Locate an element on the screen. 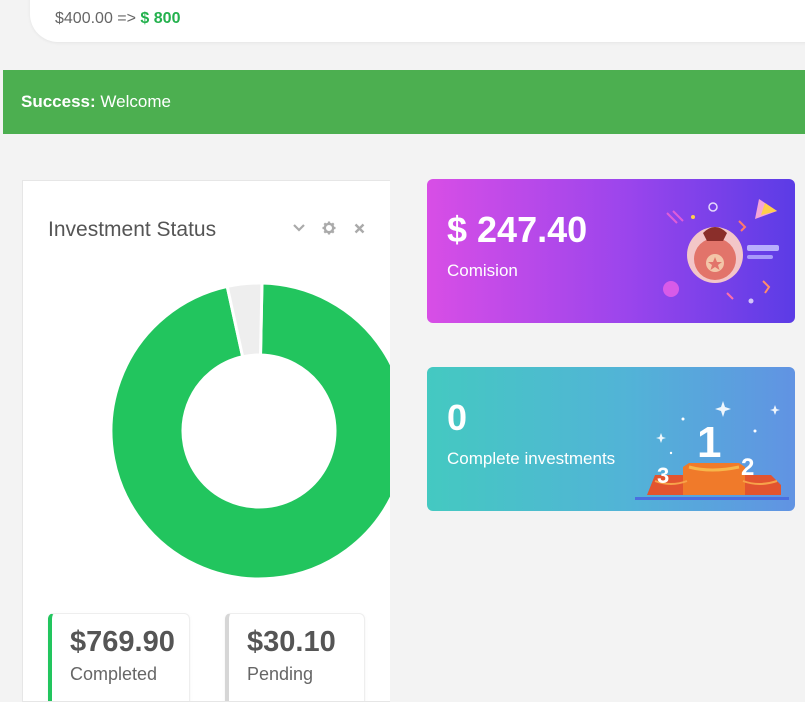  investment-donut-chart is located at coordinates (249, 431).